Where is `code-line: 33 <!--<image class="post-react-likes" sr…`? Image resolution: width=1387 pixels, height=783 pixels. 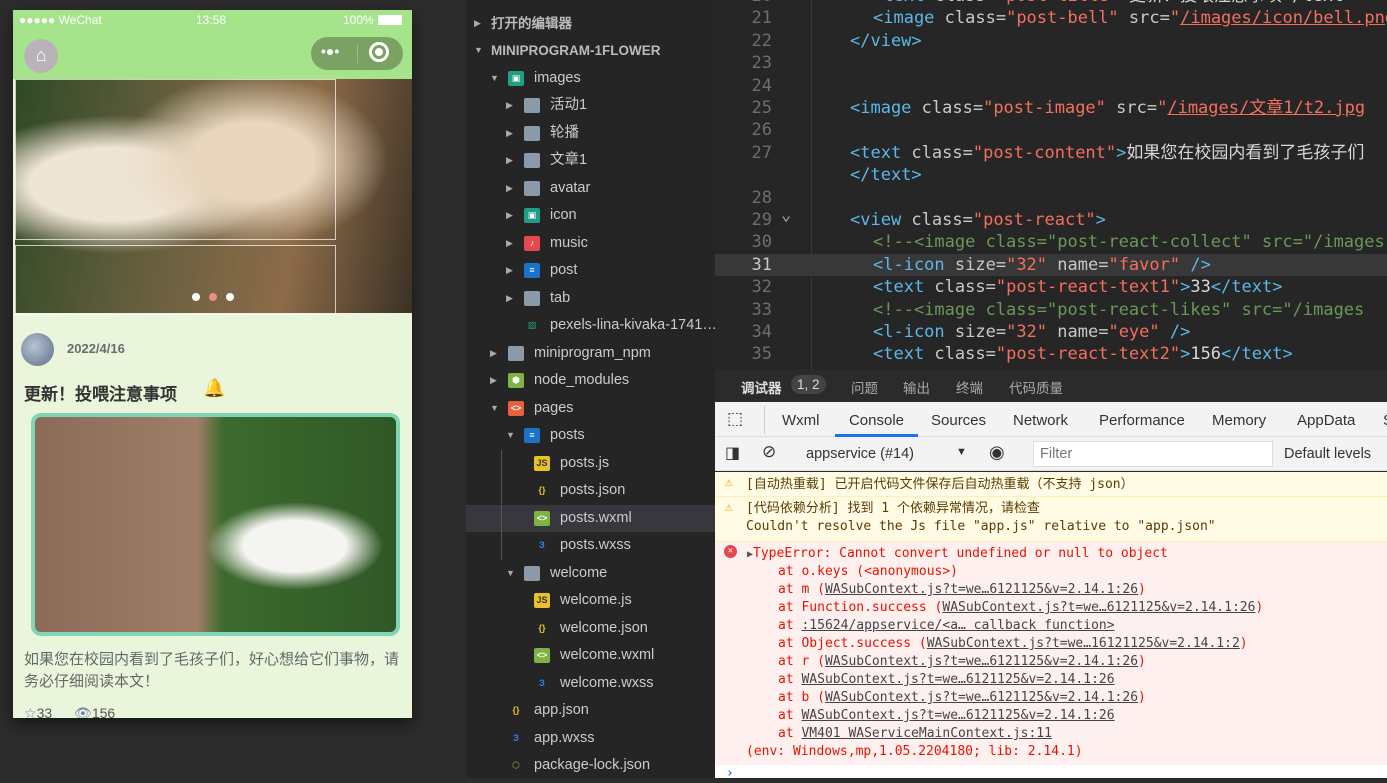
code-line: 33 <!--<image class="post-react-likes" sr… is located at coordinates (1051, 310).